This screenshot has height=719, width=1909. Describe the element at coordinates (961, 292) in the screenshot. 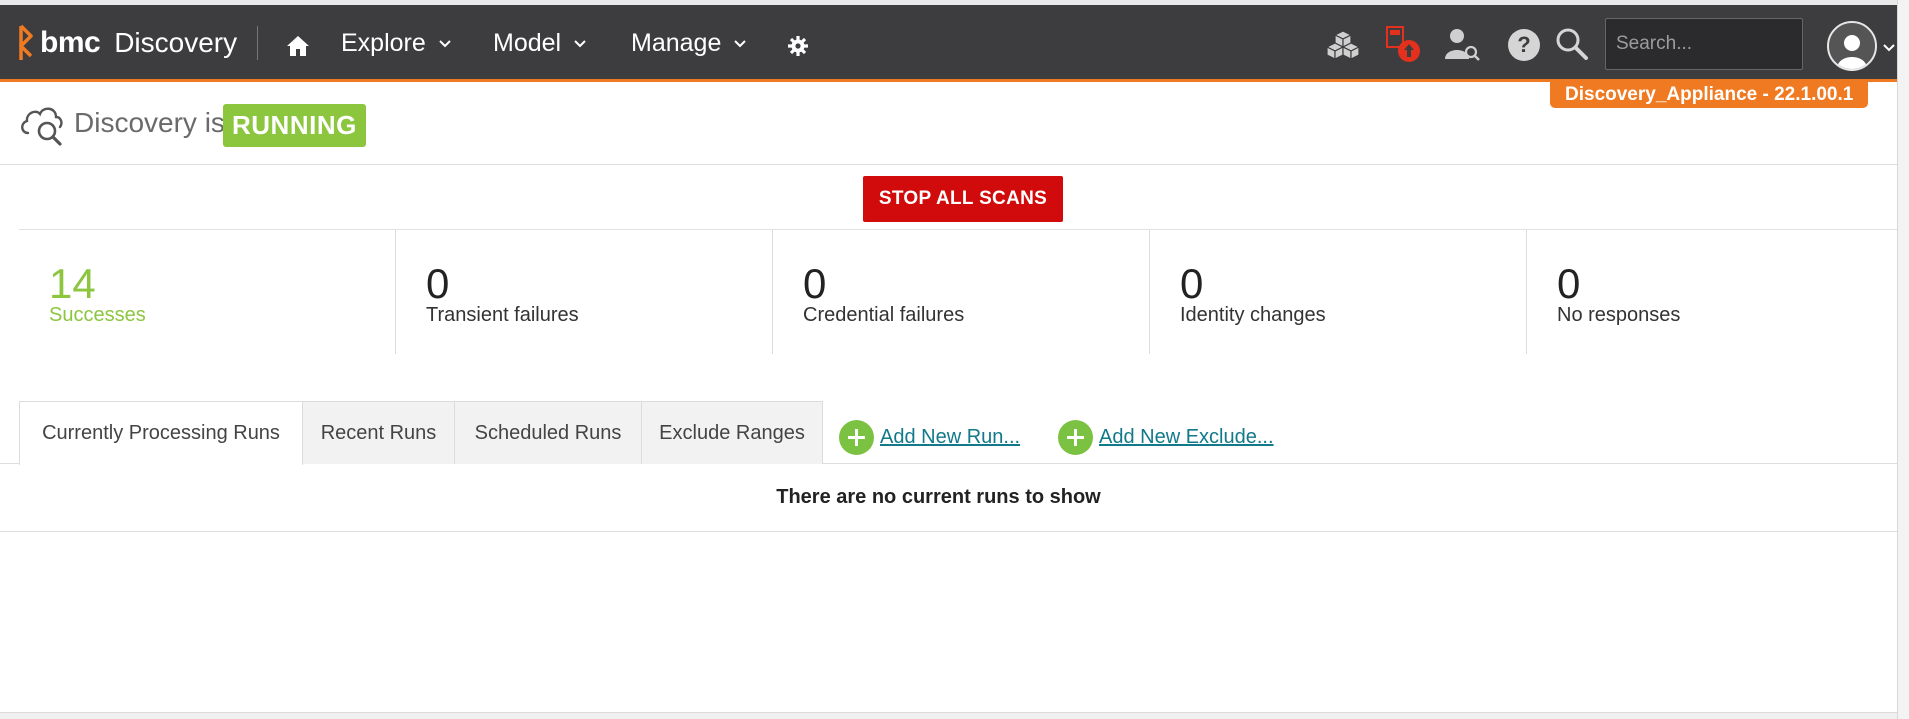

I see `stat-credential-failures: 0 Credential failures` at that location.